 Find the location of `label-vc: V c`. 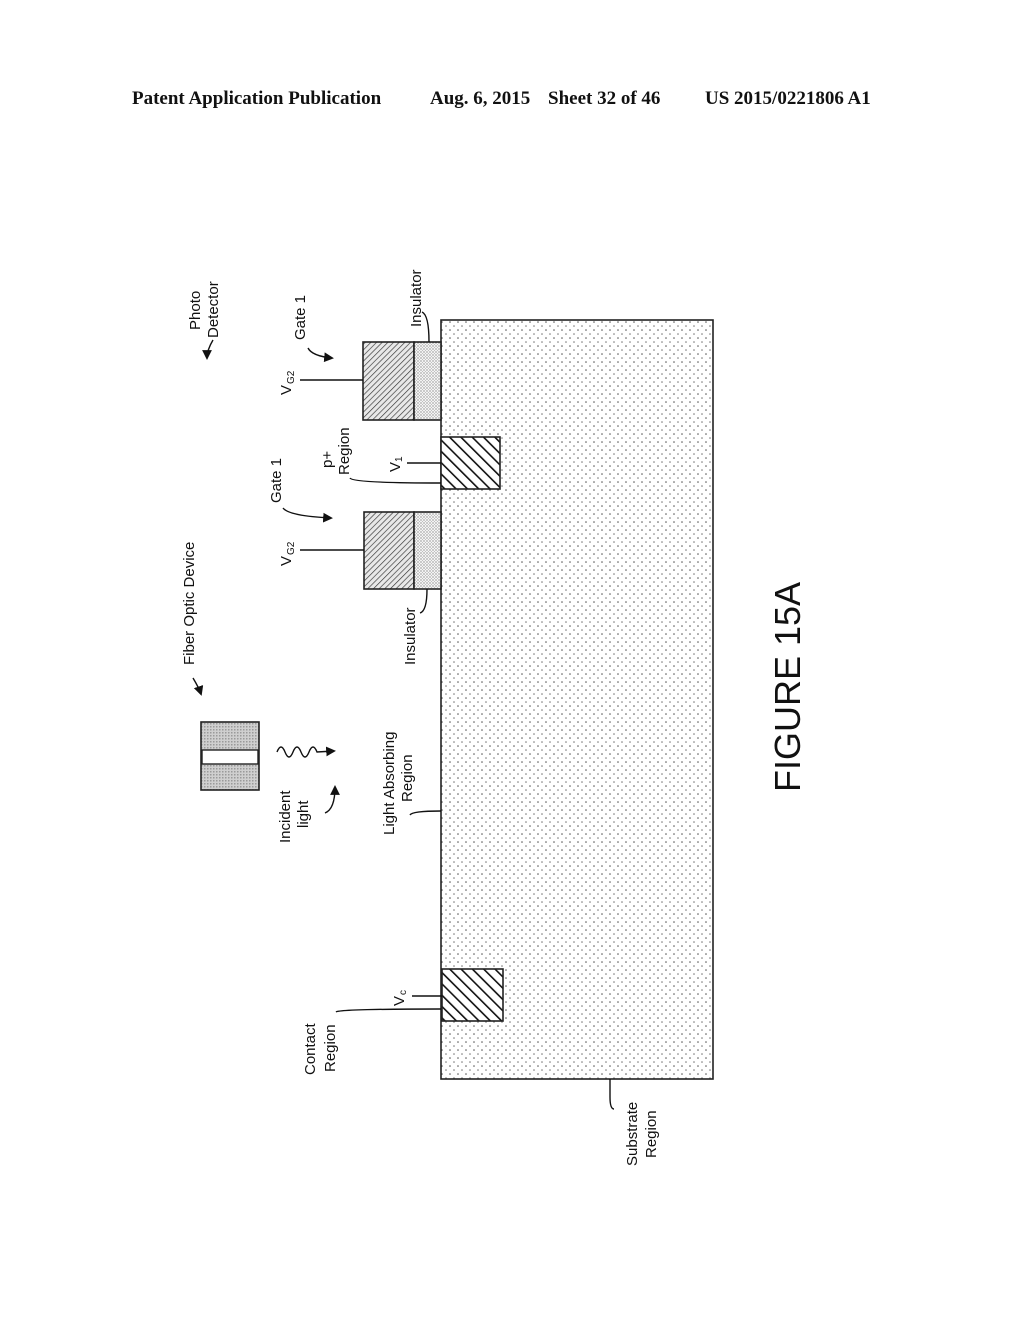

label-vc: V c is located at coordinates (400, 998).